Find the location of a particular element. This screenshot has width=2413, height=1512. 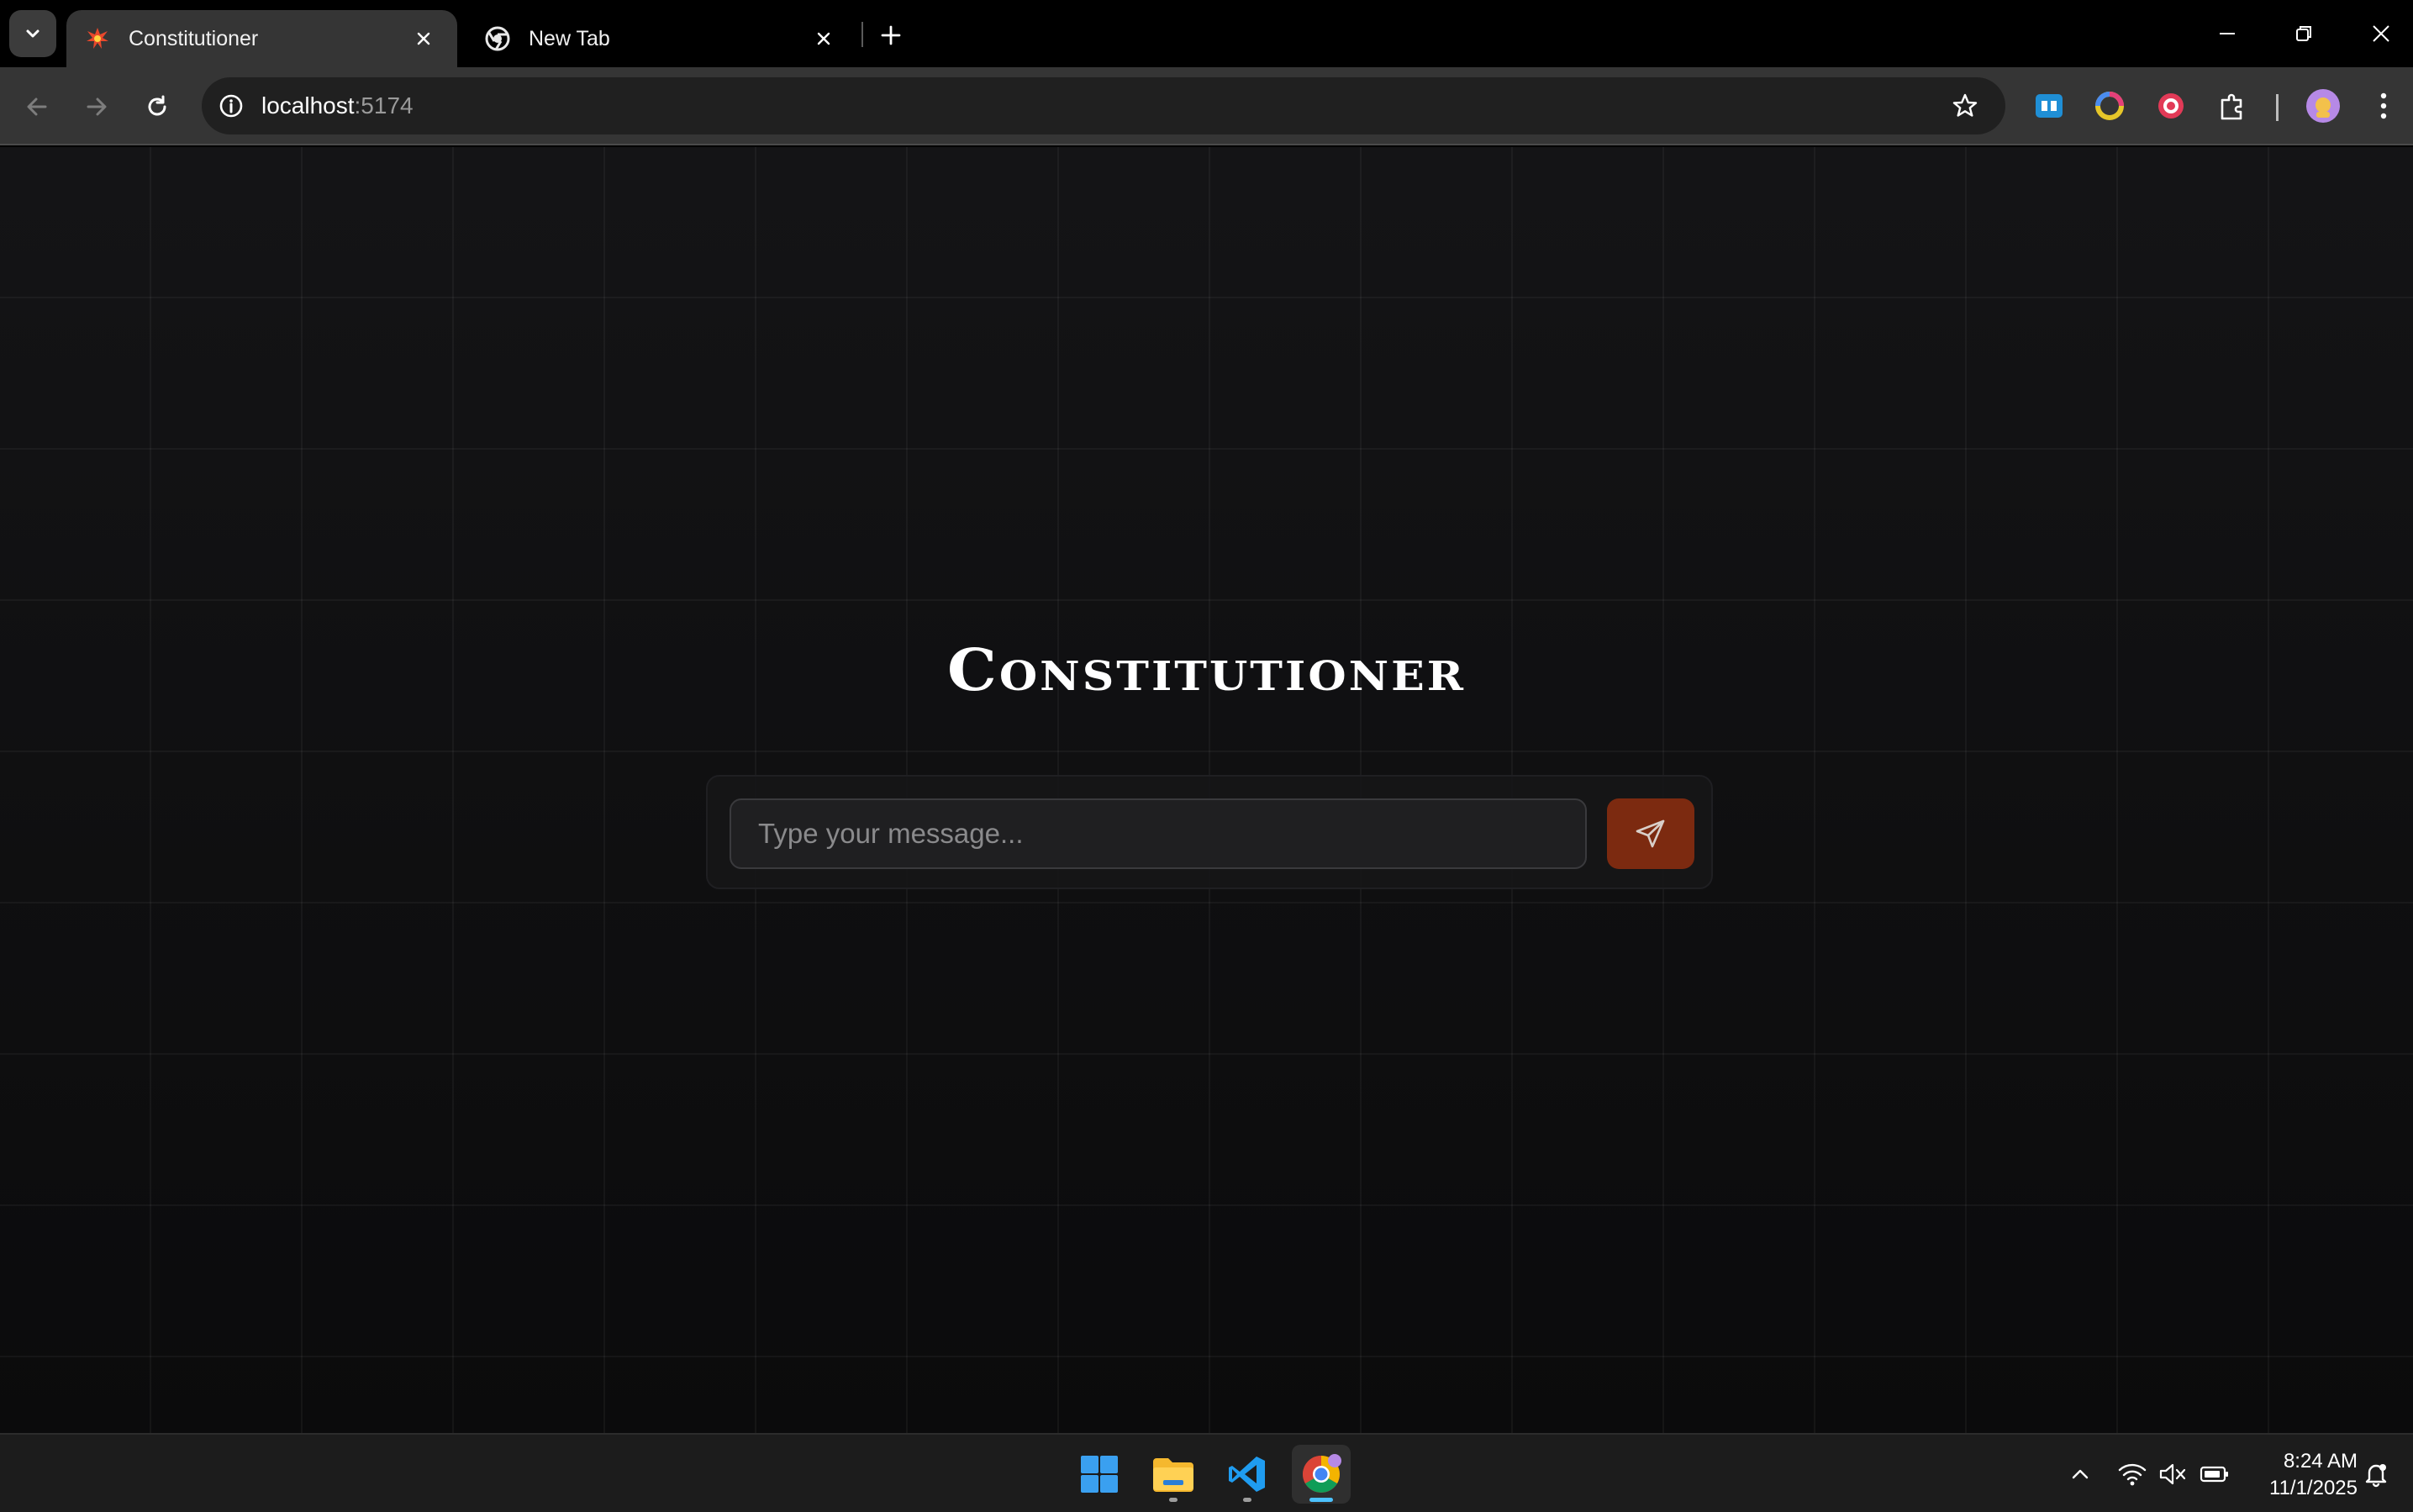

tab-new-tab: New Tab is located at coordinates (661, 38).